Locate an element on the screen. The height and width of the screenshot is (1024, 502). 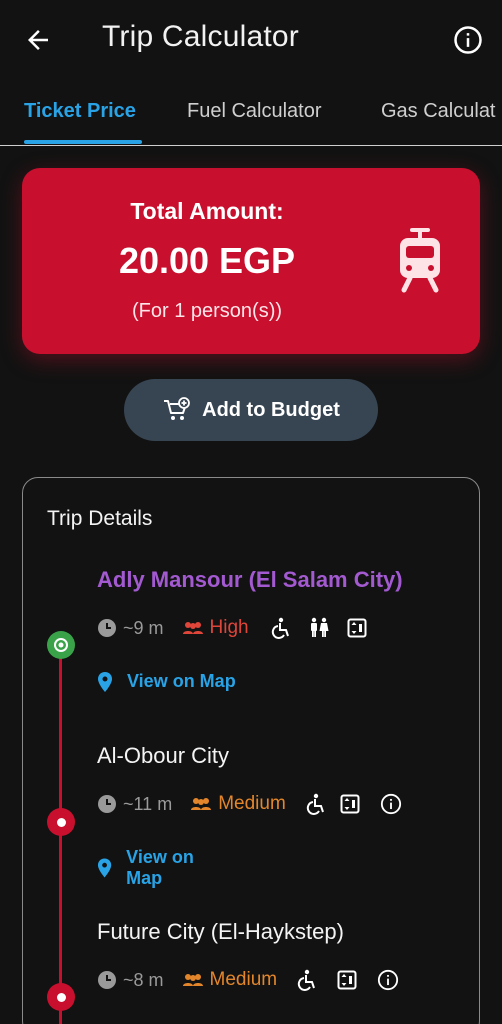
travel-time: ~11 m is located at coordinates (134, 804).